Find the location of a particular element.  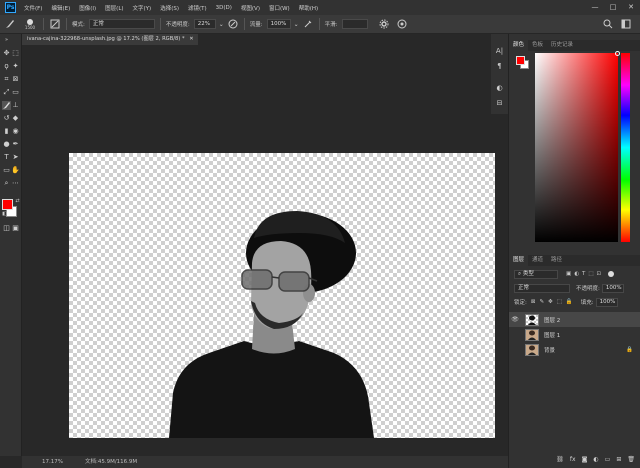

new-layer-icon: ⊞ is located at coordinates (618, 459).